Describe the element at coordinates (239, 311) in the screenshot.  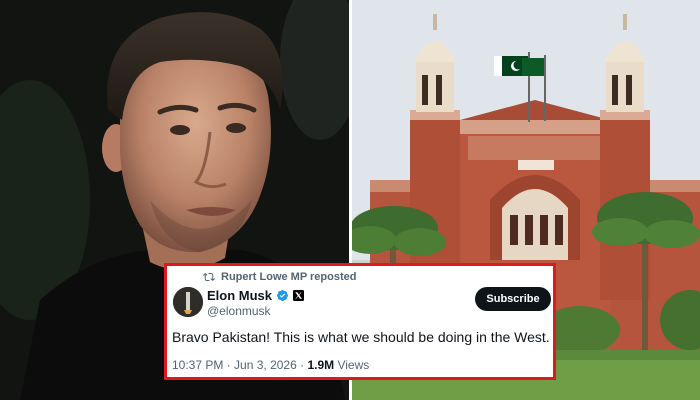
I see `handle: @elonmusk` at that location.